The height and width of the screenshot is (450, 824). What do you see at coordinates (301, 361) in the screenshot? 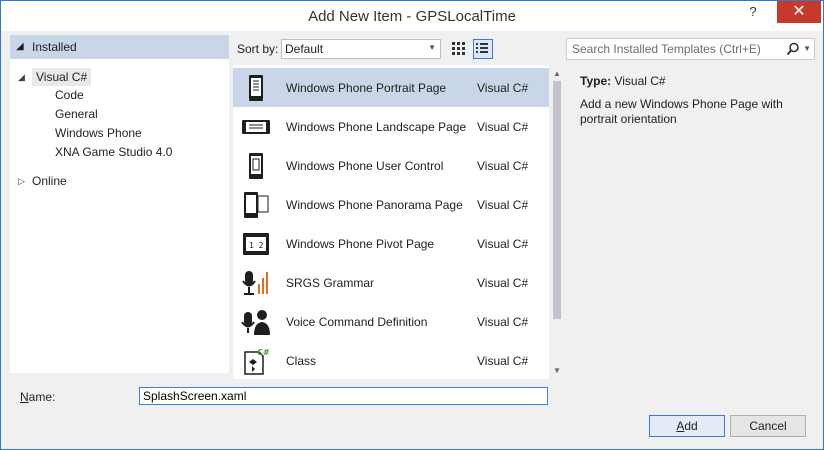
I see `template-name: Class` at bounding box center [301, 361].